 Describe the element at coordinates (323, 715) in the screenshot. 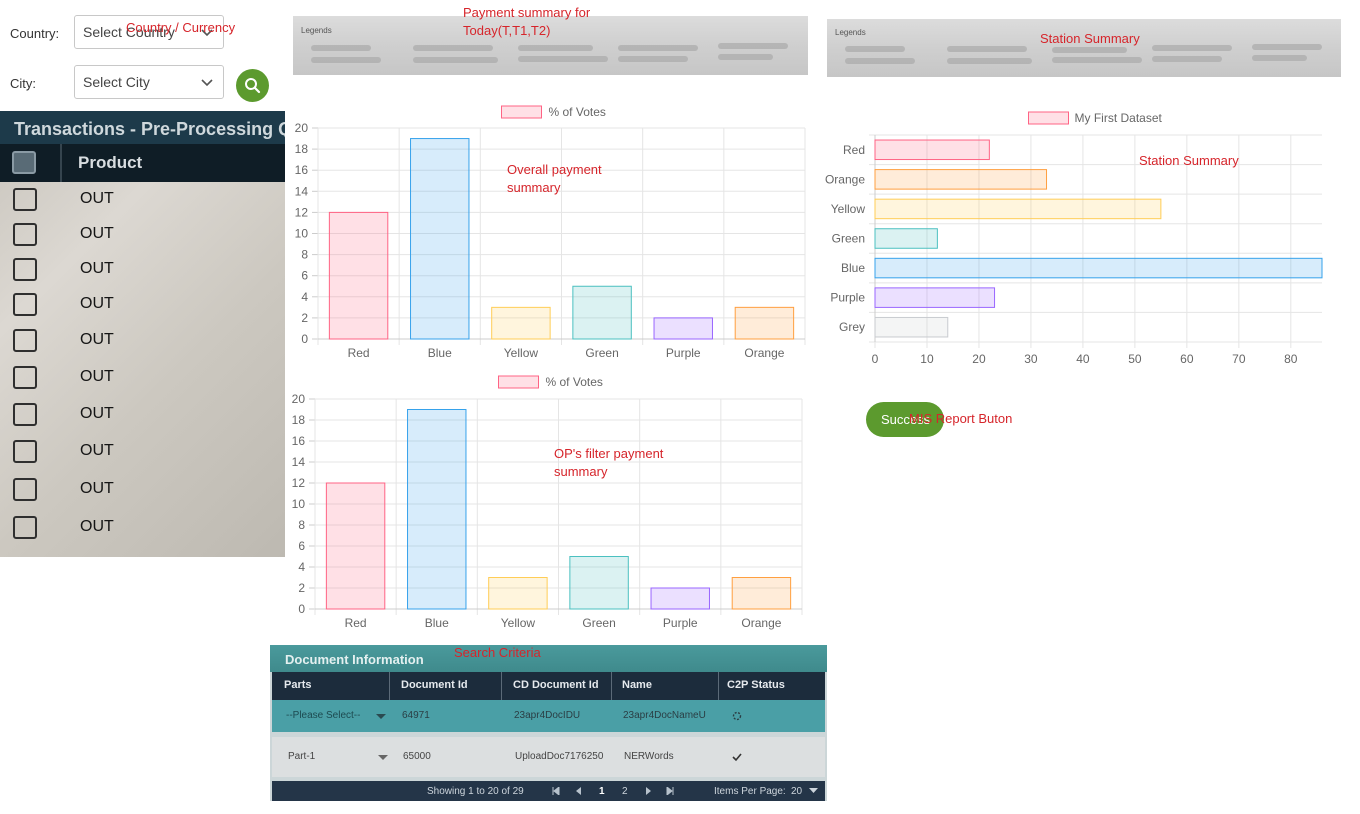

I see `parts-select: --Please Select--` at that location.